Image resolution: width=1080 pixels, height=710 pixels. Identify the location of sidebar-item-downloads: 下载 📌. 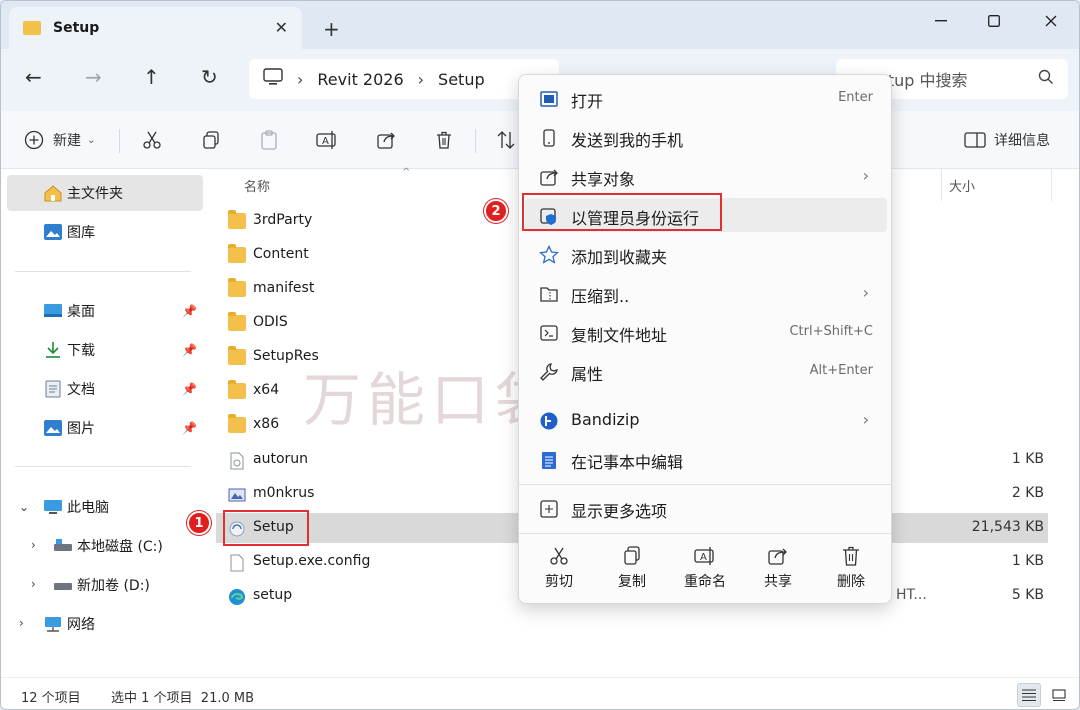
(105, 350).